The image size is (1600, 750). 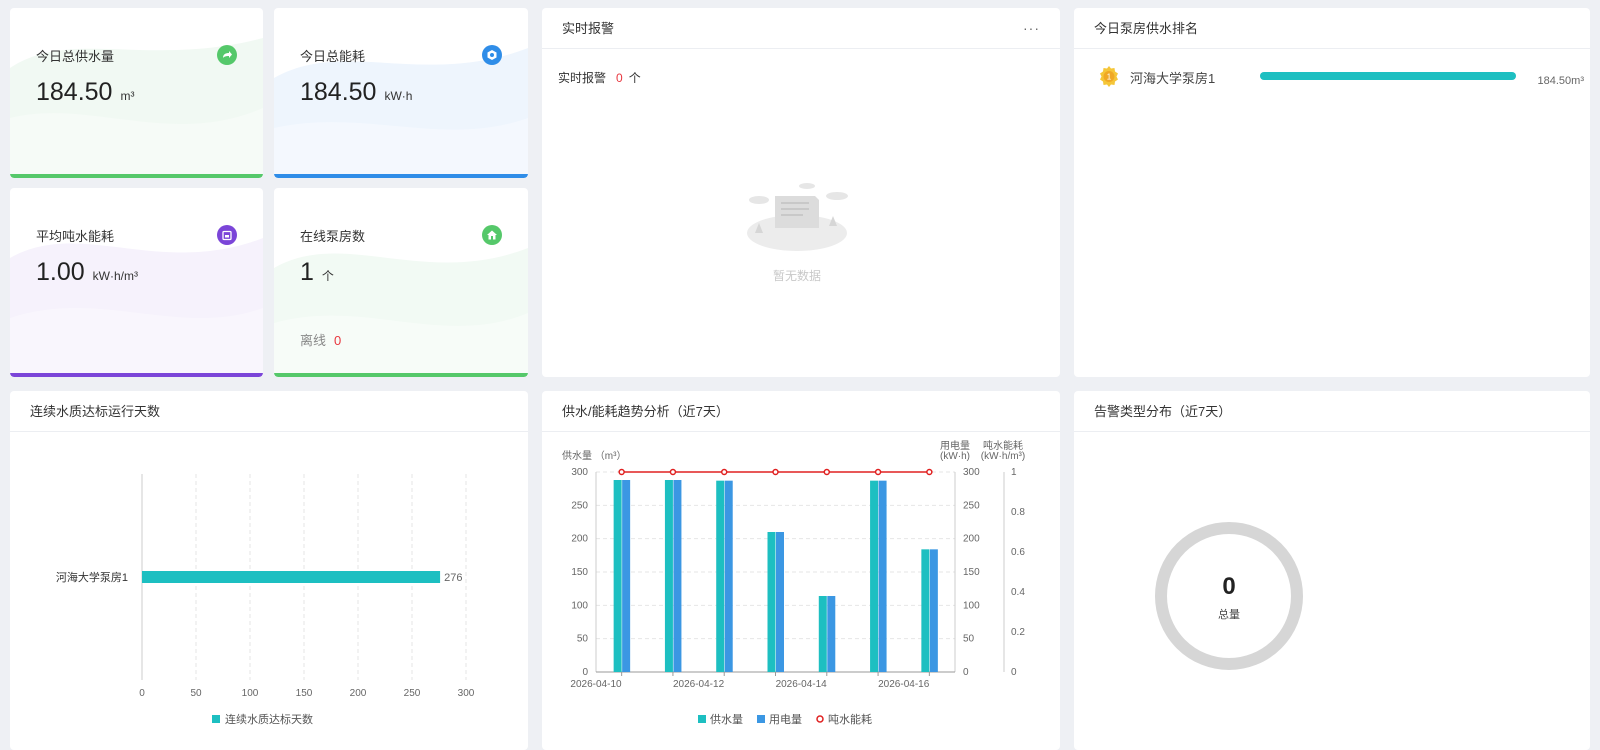 What do you see at coordinates (1003, 456) in the screenshot?
I see `y-right2-axis-unit: (kW·h/m³)` at bounding box center [1003, 456].